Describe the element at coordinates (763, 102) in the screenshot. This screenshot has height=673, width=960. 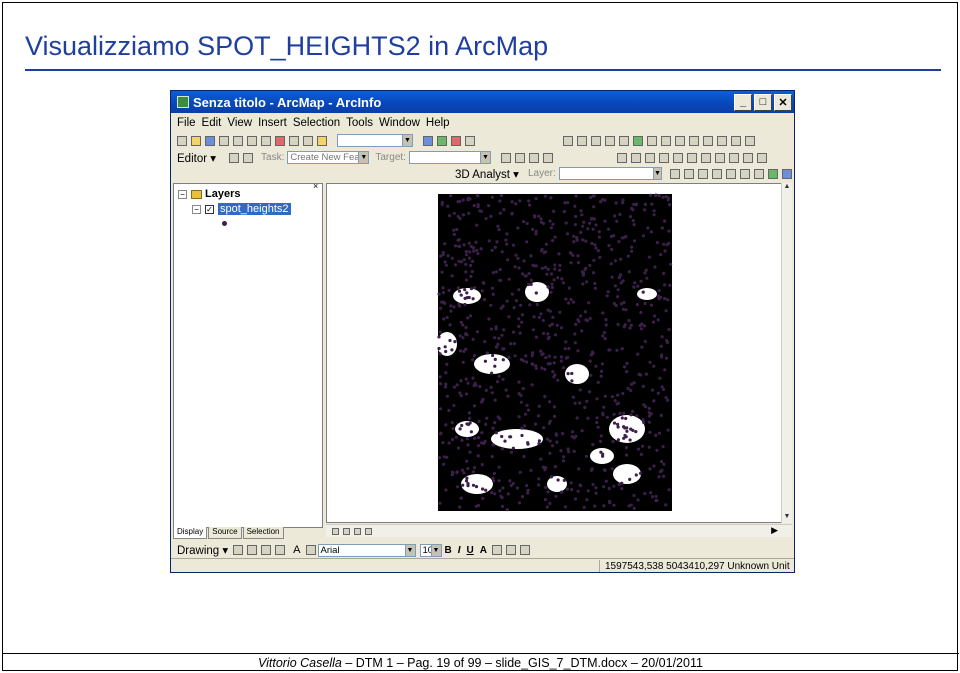
I see `maximize-button: □` at that location.